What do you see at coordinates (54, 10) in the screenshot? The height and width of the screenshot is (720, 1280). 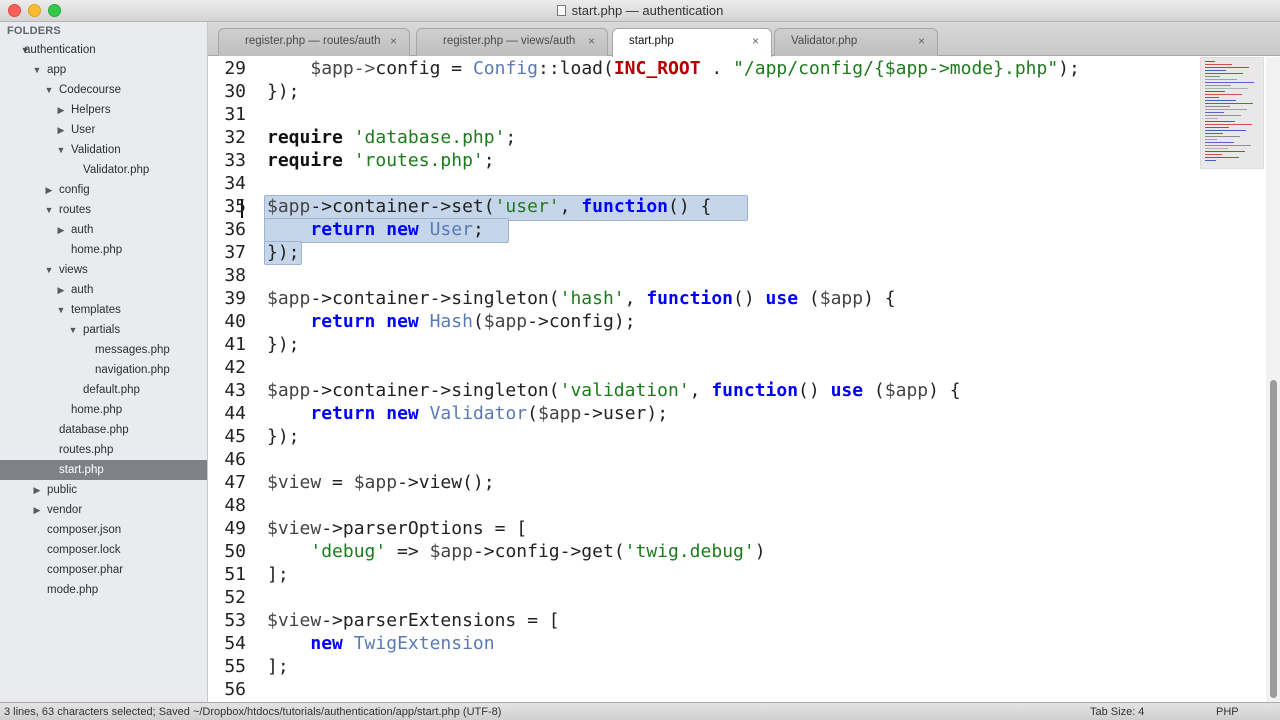 I see `maximize-window-button` at bounding box center [54, 10].